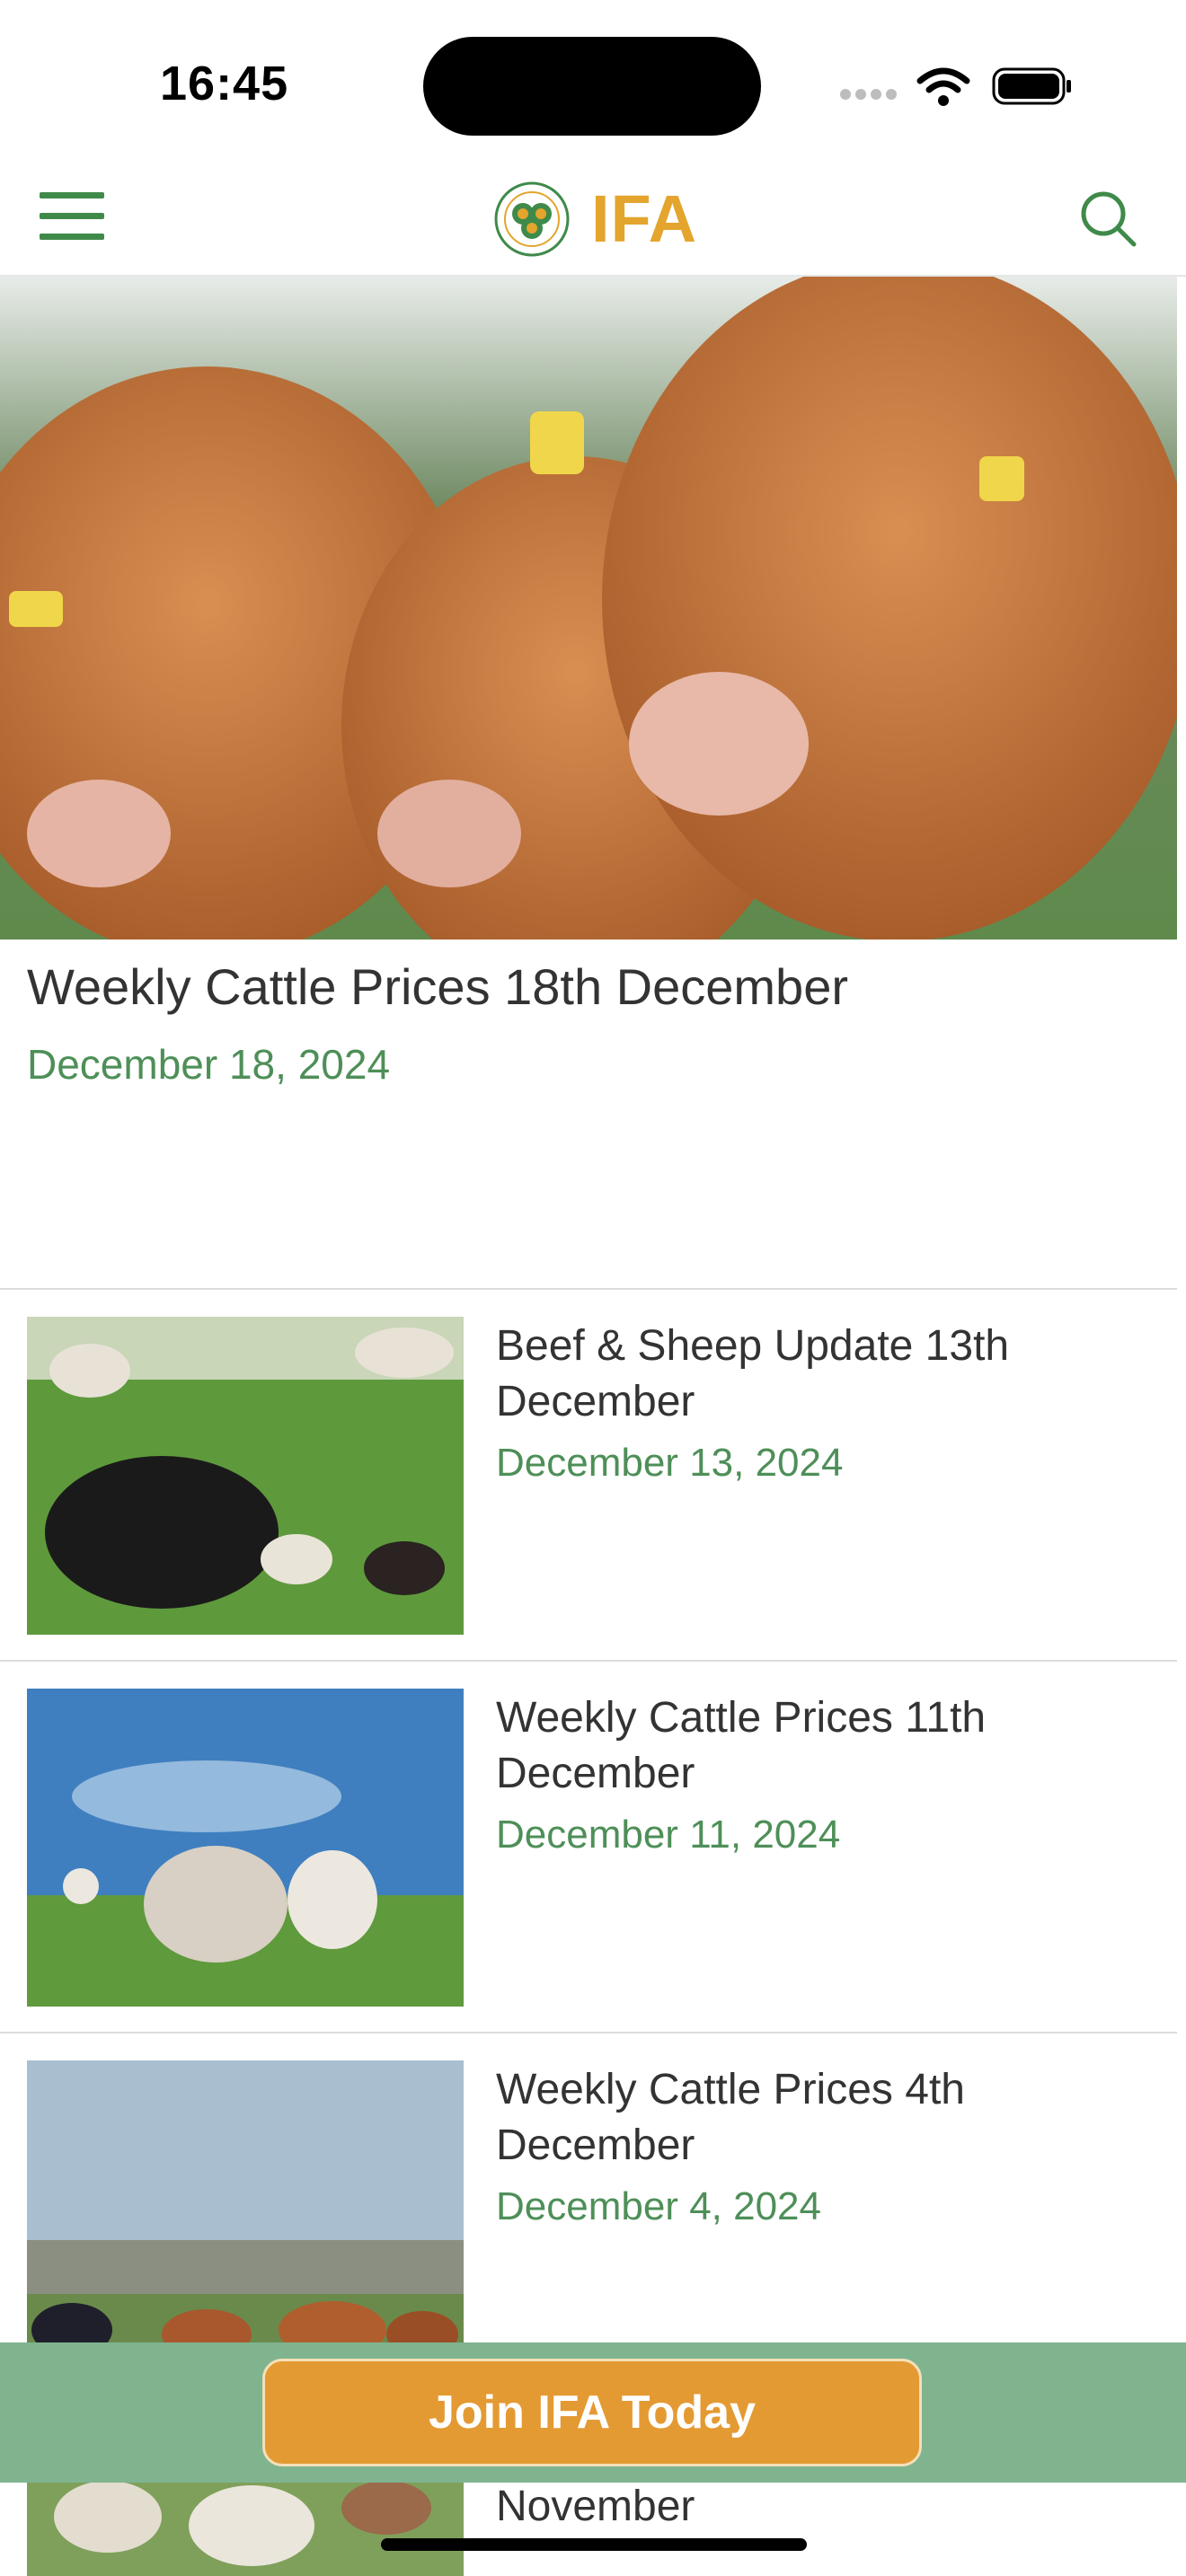  What do you see at coordinates (1107, 218) in the screenshot?
I see `search-icon` at bounding box center [1107, 218].